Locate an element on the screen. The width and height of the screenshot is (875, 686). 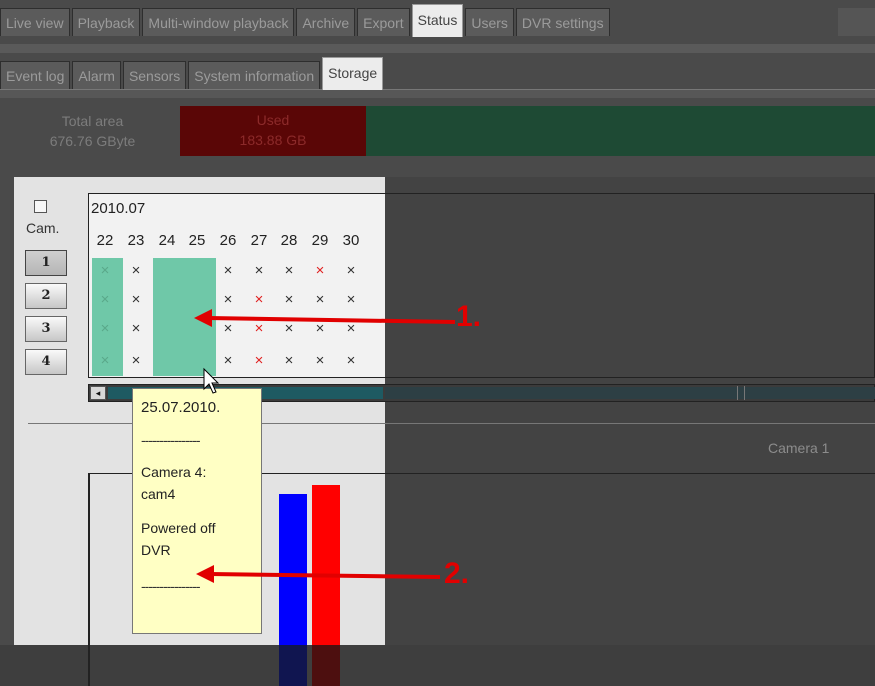
tab-status: Status is located at coordinates (437, 20).